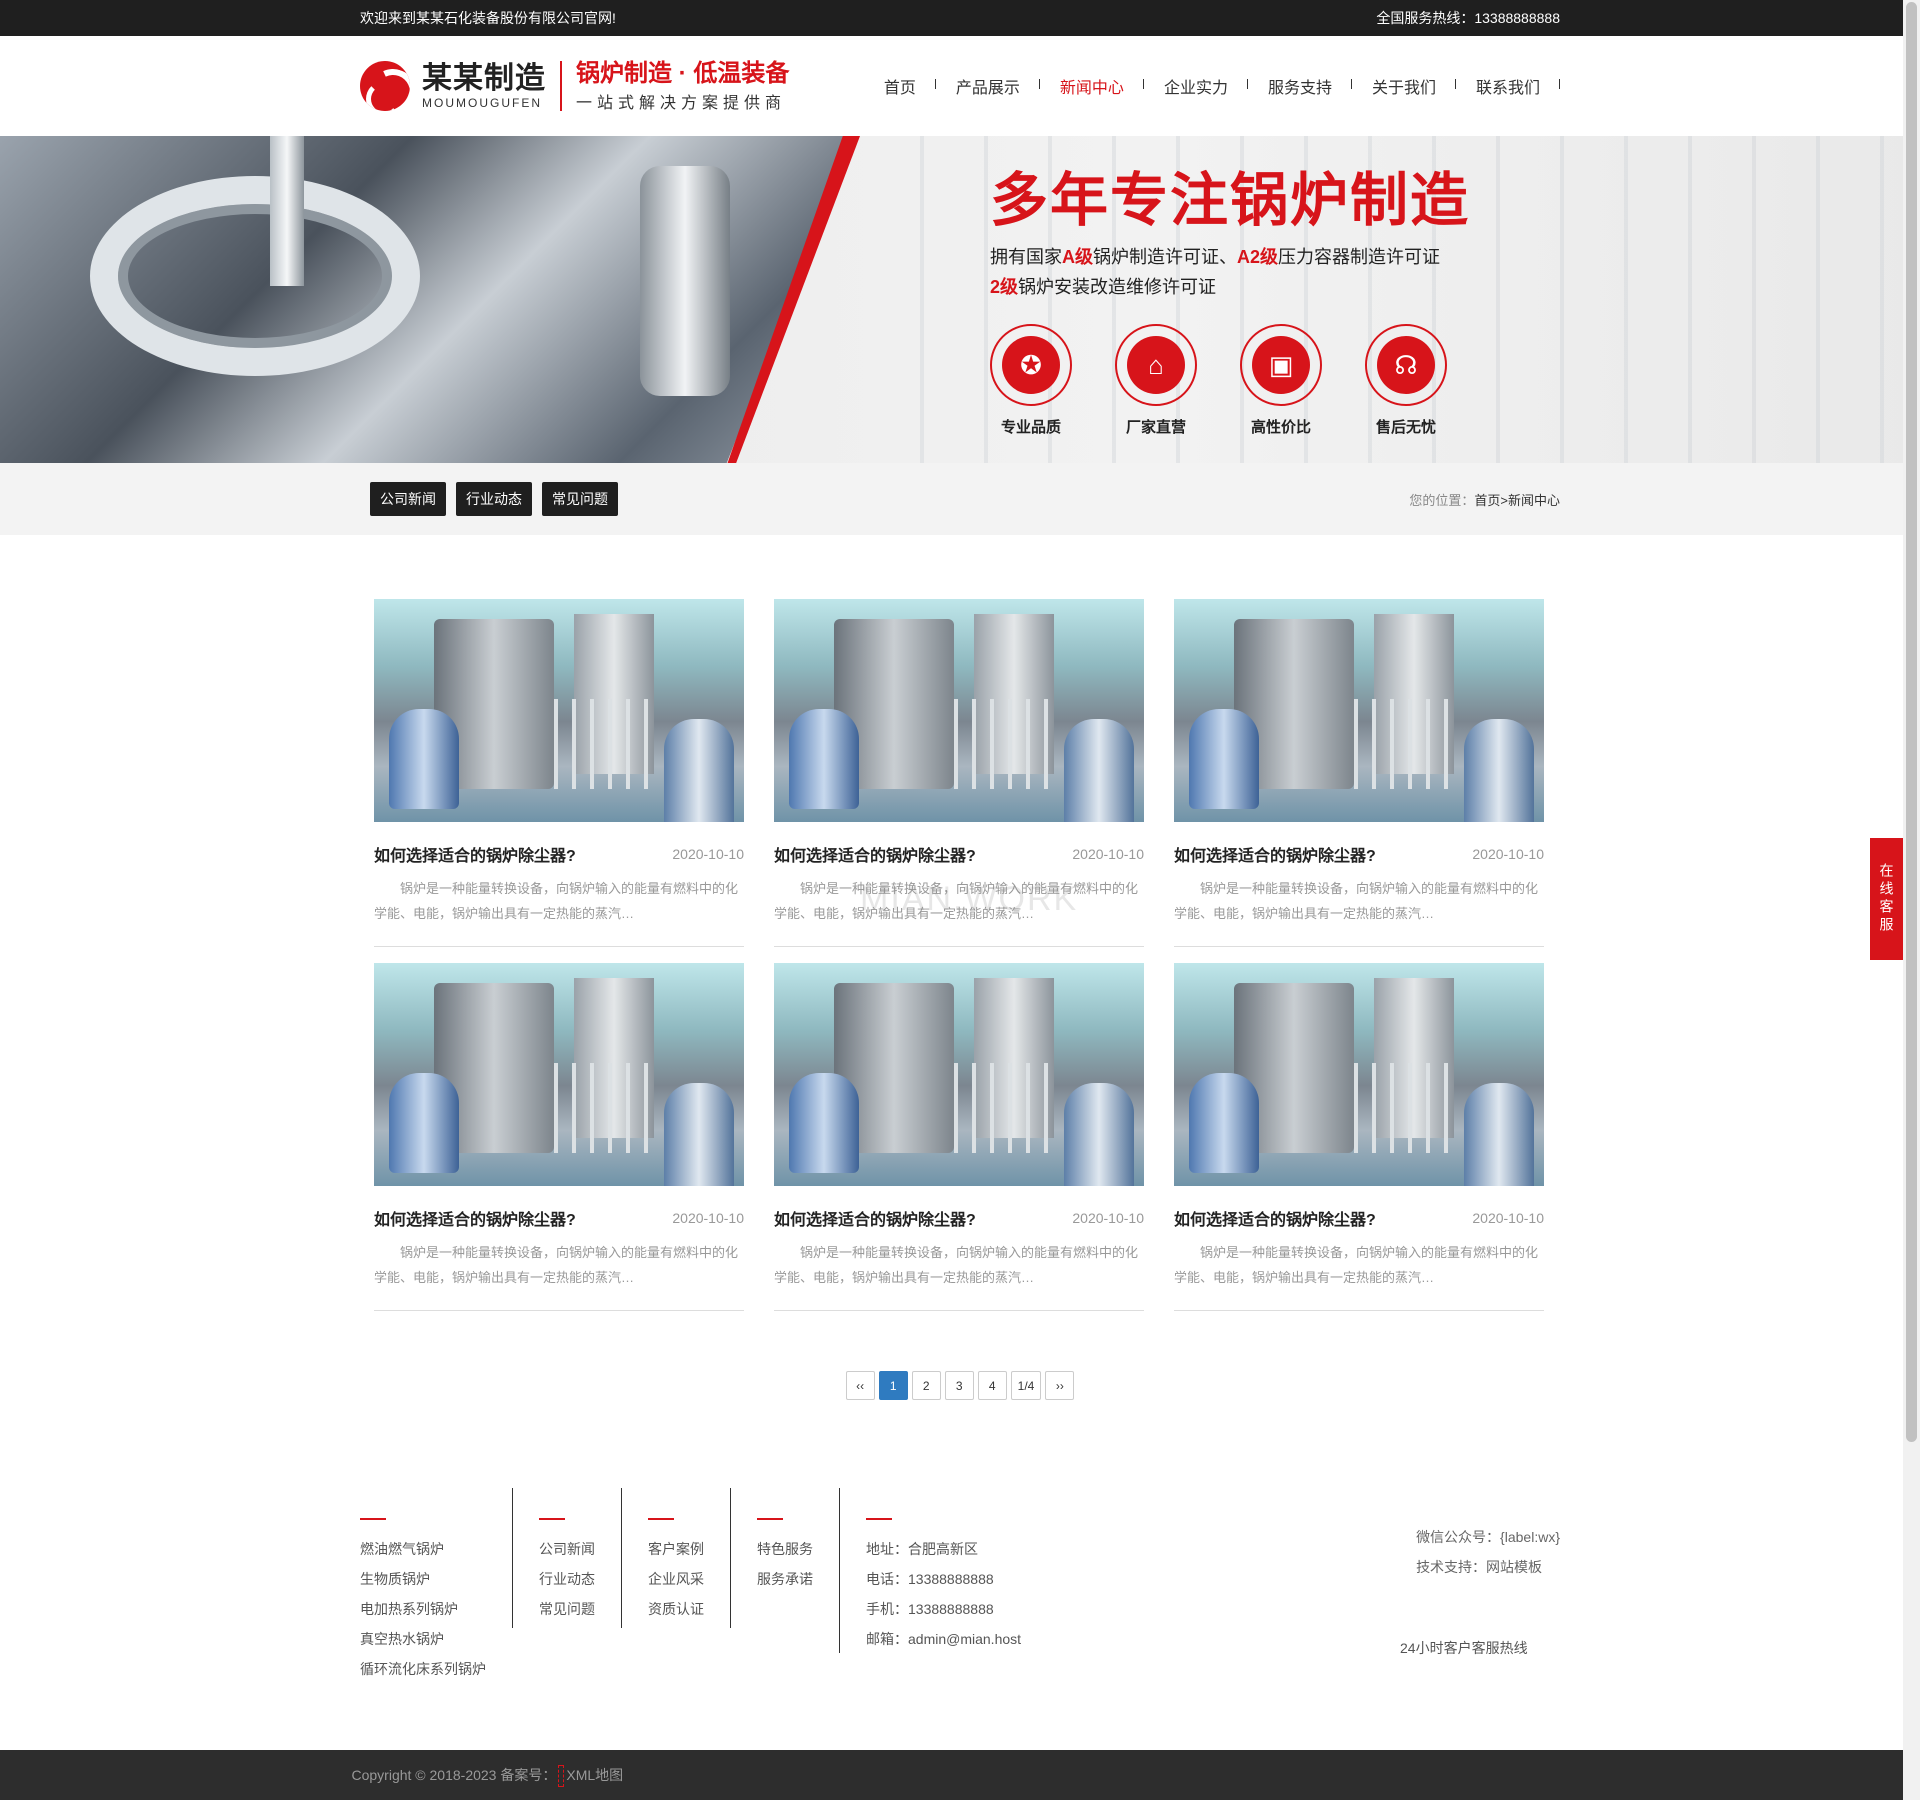  What do you see at coordinates (423, 1579) in the screenshot?
I see `footer-link: 生物质锅炉` at bounding box center [423, 1579].